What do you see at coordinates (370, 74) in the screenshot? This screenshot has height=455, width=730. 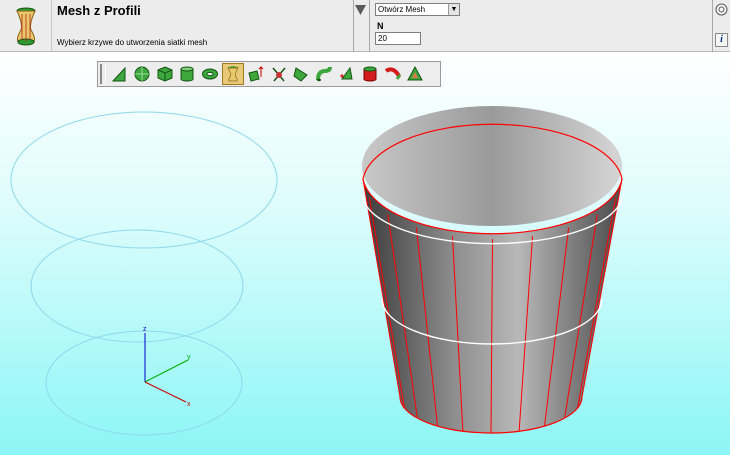 I see `color-cylinder-icon` at bounding box center [370, 74].